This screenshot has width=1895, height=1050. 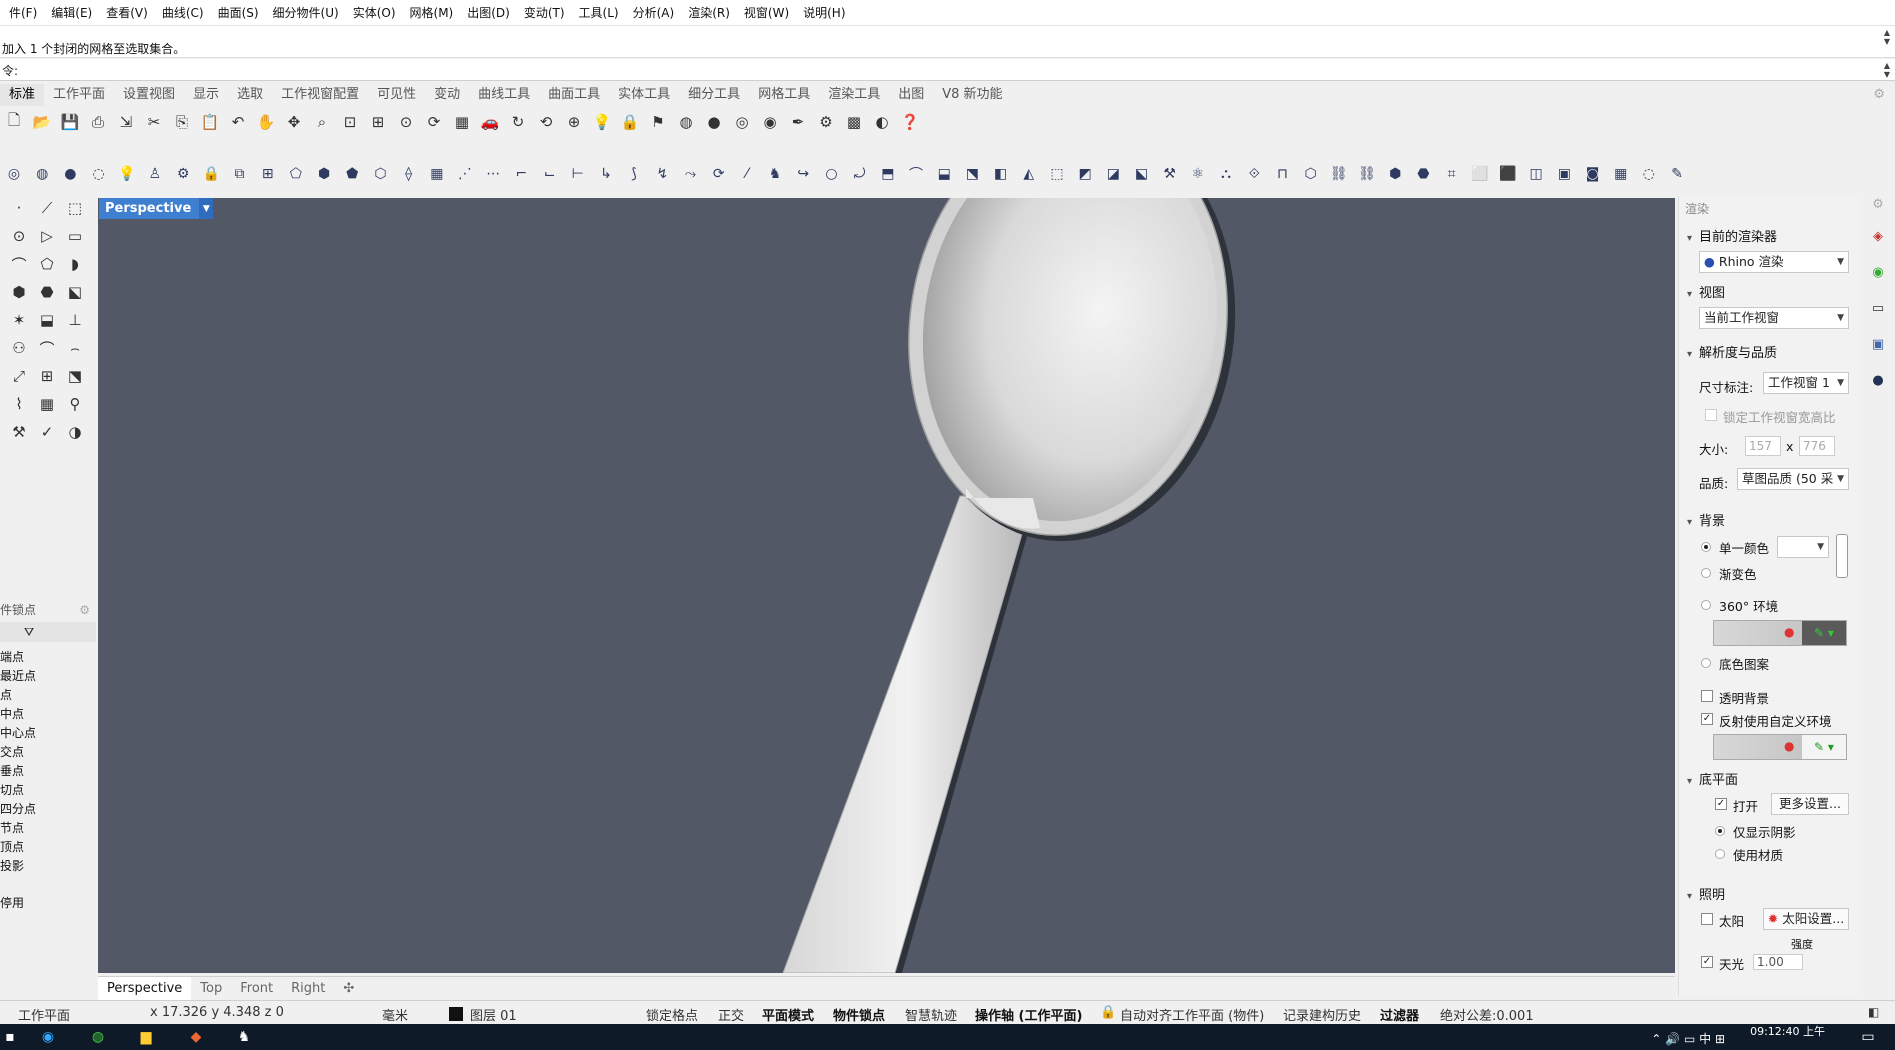 What do you see at coordinates (71, 12) in the screenshot?
I see `menu-item: 编辑(E)` at bounding box center [71, 12].